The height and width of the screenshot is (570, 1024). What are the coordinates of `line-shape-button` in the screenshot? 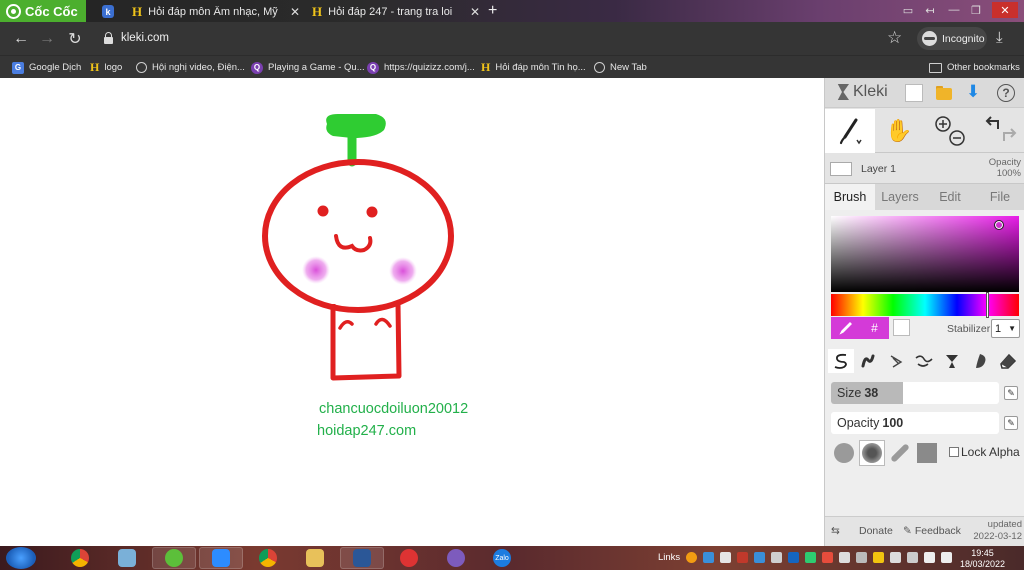 It's located at (900, 453).